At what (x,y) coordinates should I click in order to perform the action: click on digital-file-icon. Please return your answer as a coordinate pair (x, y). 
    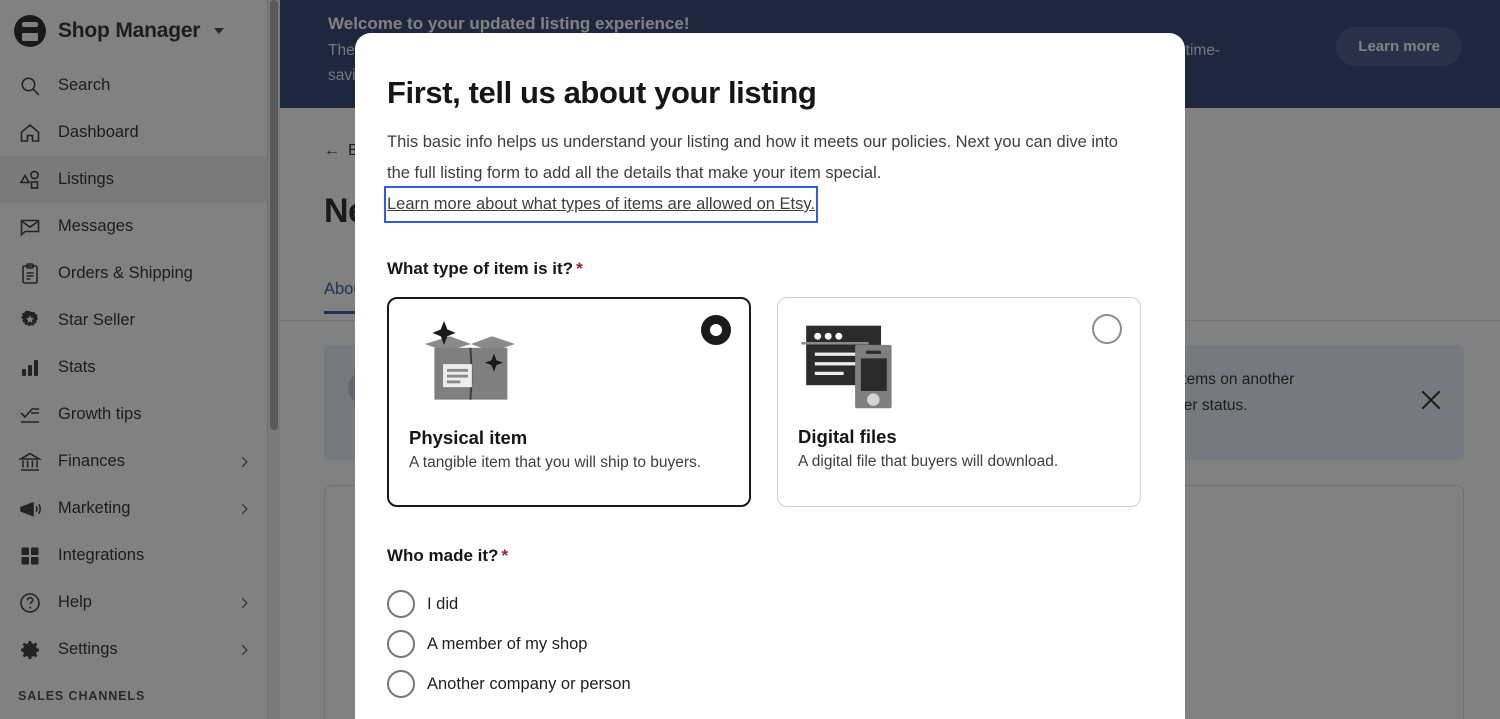
    Looking at the image, I should click on (959, 366).